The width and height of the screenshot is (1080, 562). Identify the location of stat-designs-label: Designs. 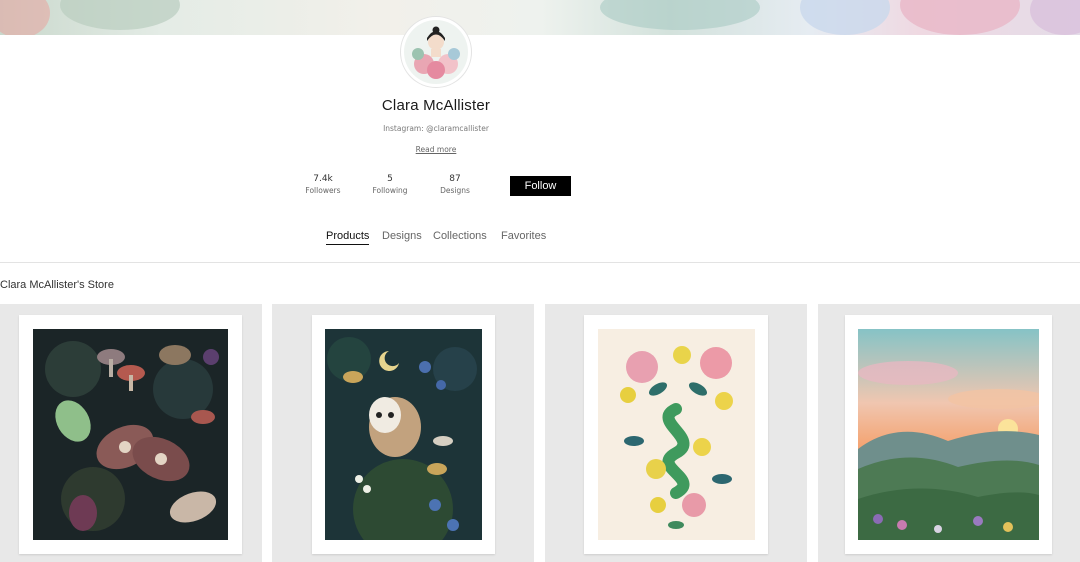
(455, 190).